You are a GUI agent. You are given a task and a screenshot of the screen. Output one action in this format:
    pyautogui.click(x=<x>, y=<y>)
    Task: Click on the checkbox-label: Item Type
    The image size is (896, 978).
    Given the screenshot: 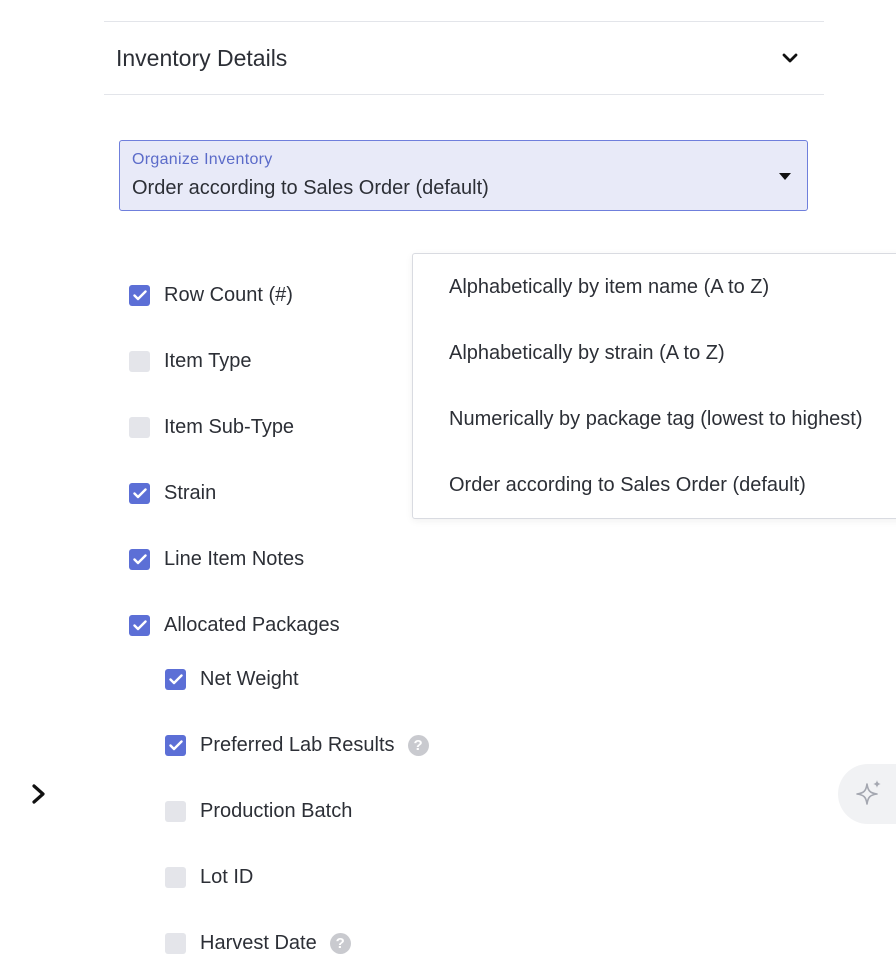 What is the action you would take?
    pyautogui.click(x=208, y=361)
    